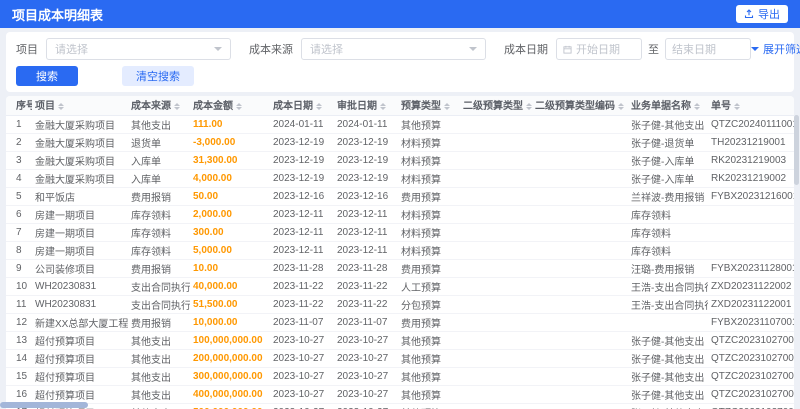 The height and width of the screenshot is (409, 800). I want to click on start-date-input: 开始日期, so click(599, 49).